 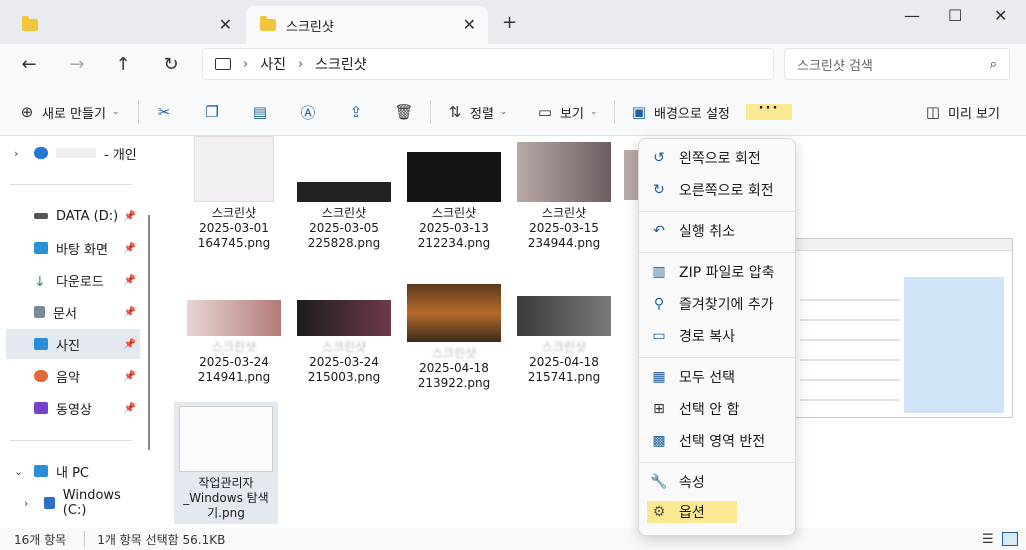 I want to click on new-tab-button: +, so click(x=509, y=22).